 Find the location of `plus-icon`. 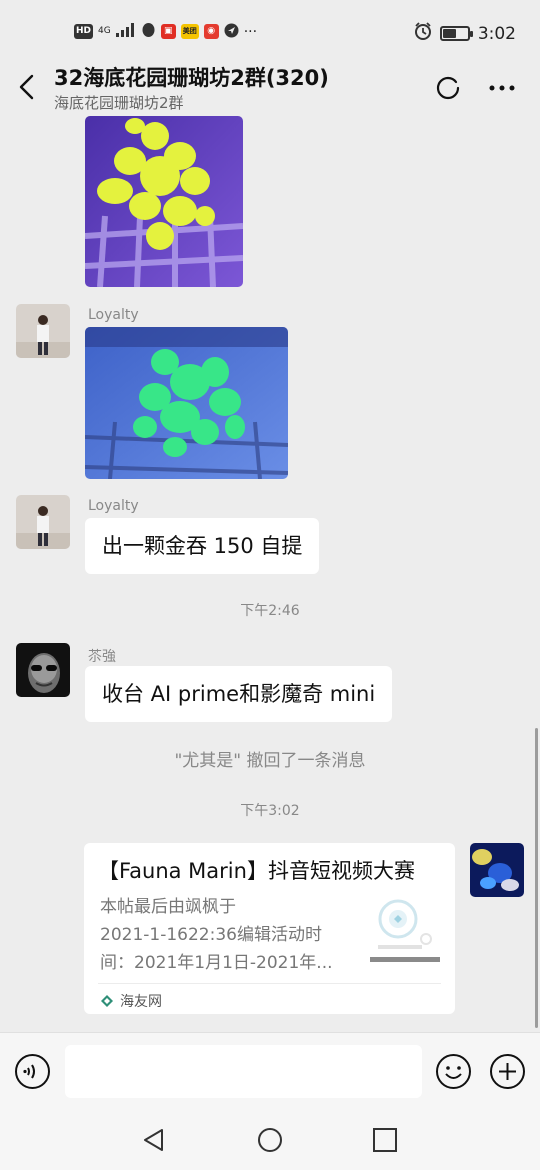

plus-icon is located at coordinates (507, 1071).